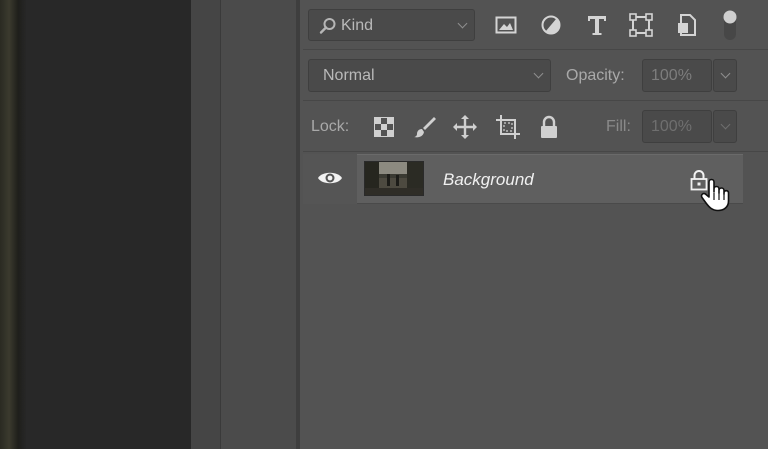 Image resolution: width=768 pixels, height=449 pixels. I want to click on canvas-image-edge, so click(13, 224).